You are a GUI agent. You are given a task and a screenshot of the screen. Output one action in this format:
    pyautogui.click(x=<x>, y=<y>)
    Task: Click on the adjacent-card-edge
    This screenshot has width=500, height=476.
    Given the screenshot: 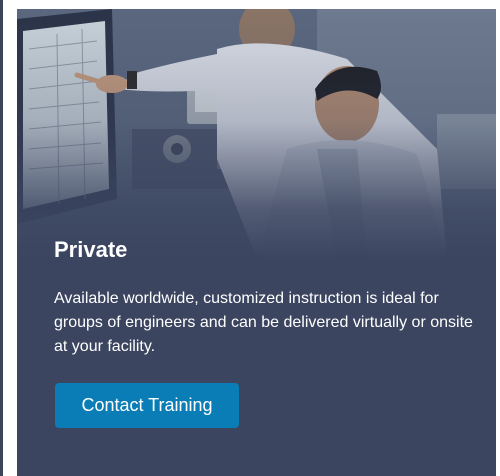 What is the action you would take?
    pyautogui.click(x=1, y=238)
    